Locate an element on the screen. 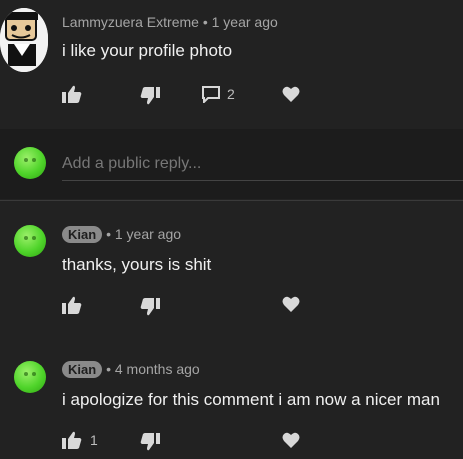  author-name: Lammyzuera Extreme is located at coordinates (130, 22).